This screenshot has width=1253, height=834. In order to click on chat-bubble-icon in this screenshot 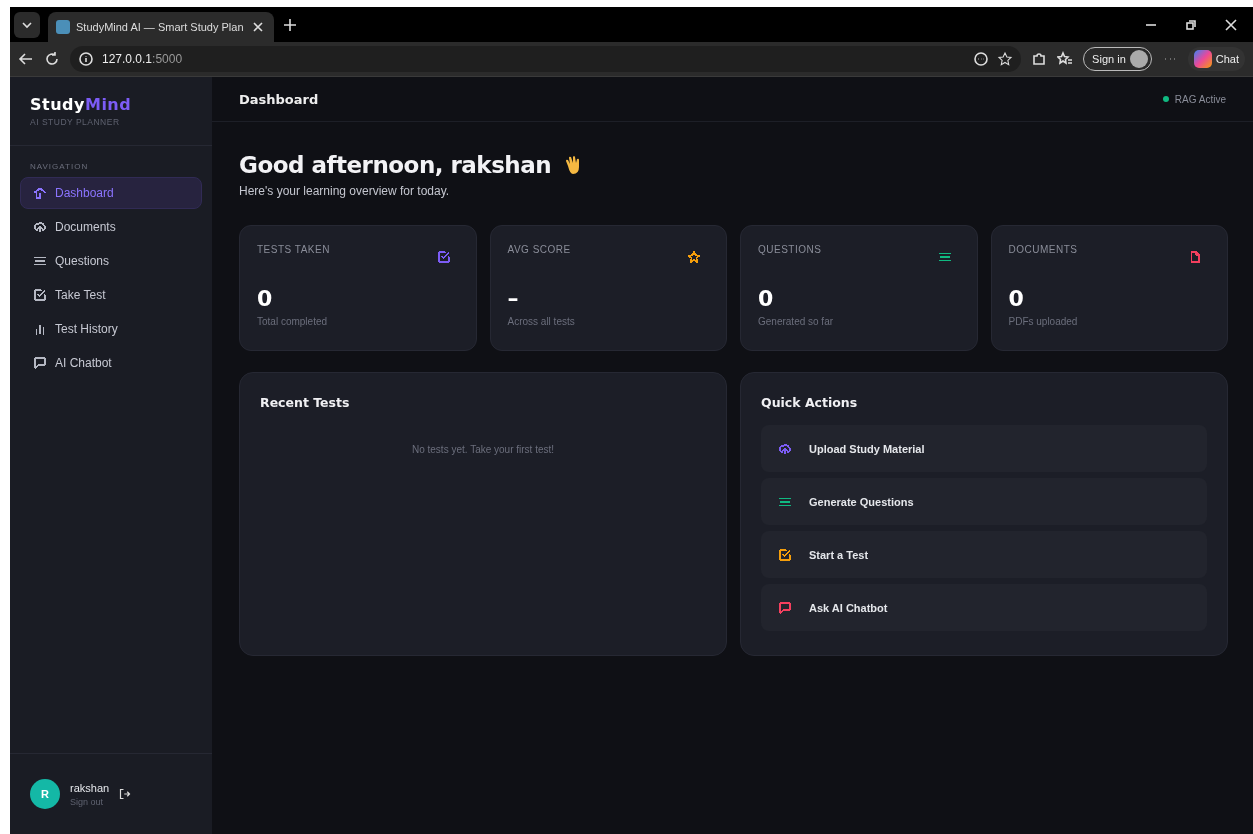, I will do `click(40, 363)`.